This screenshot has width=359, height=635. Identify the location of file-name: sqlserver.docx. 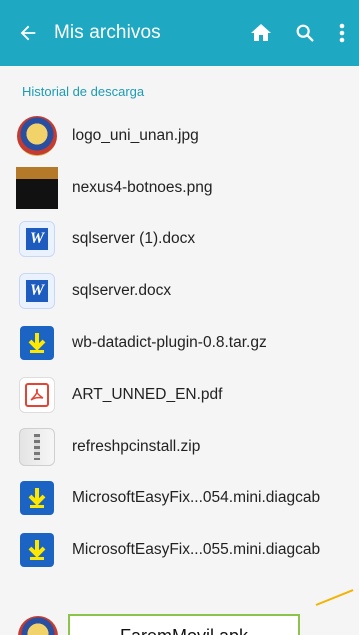
(122, 291).